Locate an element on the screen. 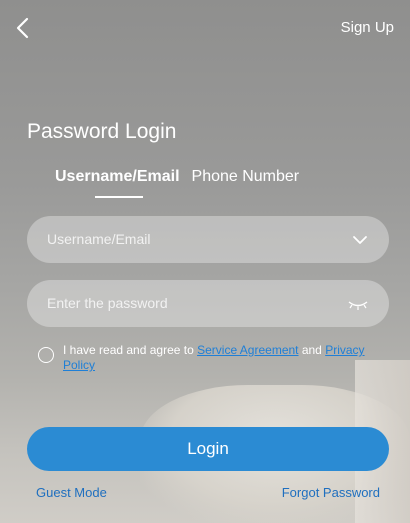 The image size is (410, 523). back-chevron-icon is located at coordinates (22, 28).